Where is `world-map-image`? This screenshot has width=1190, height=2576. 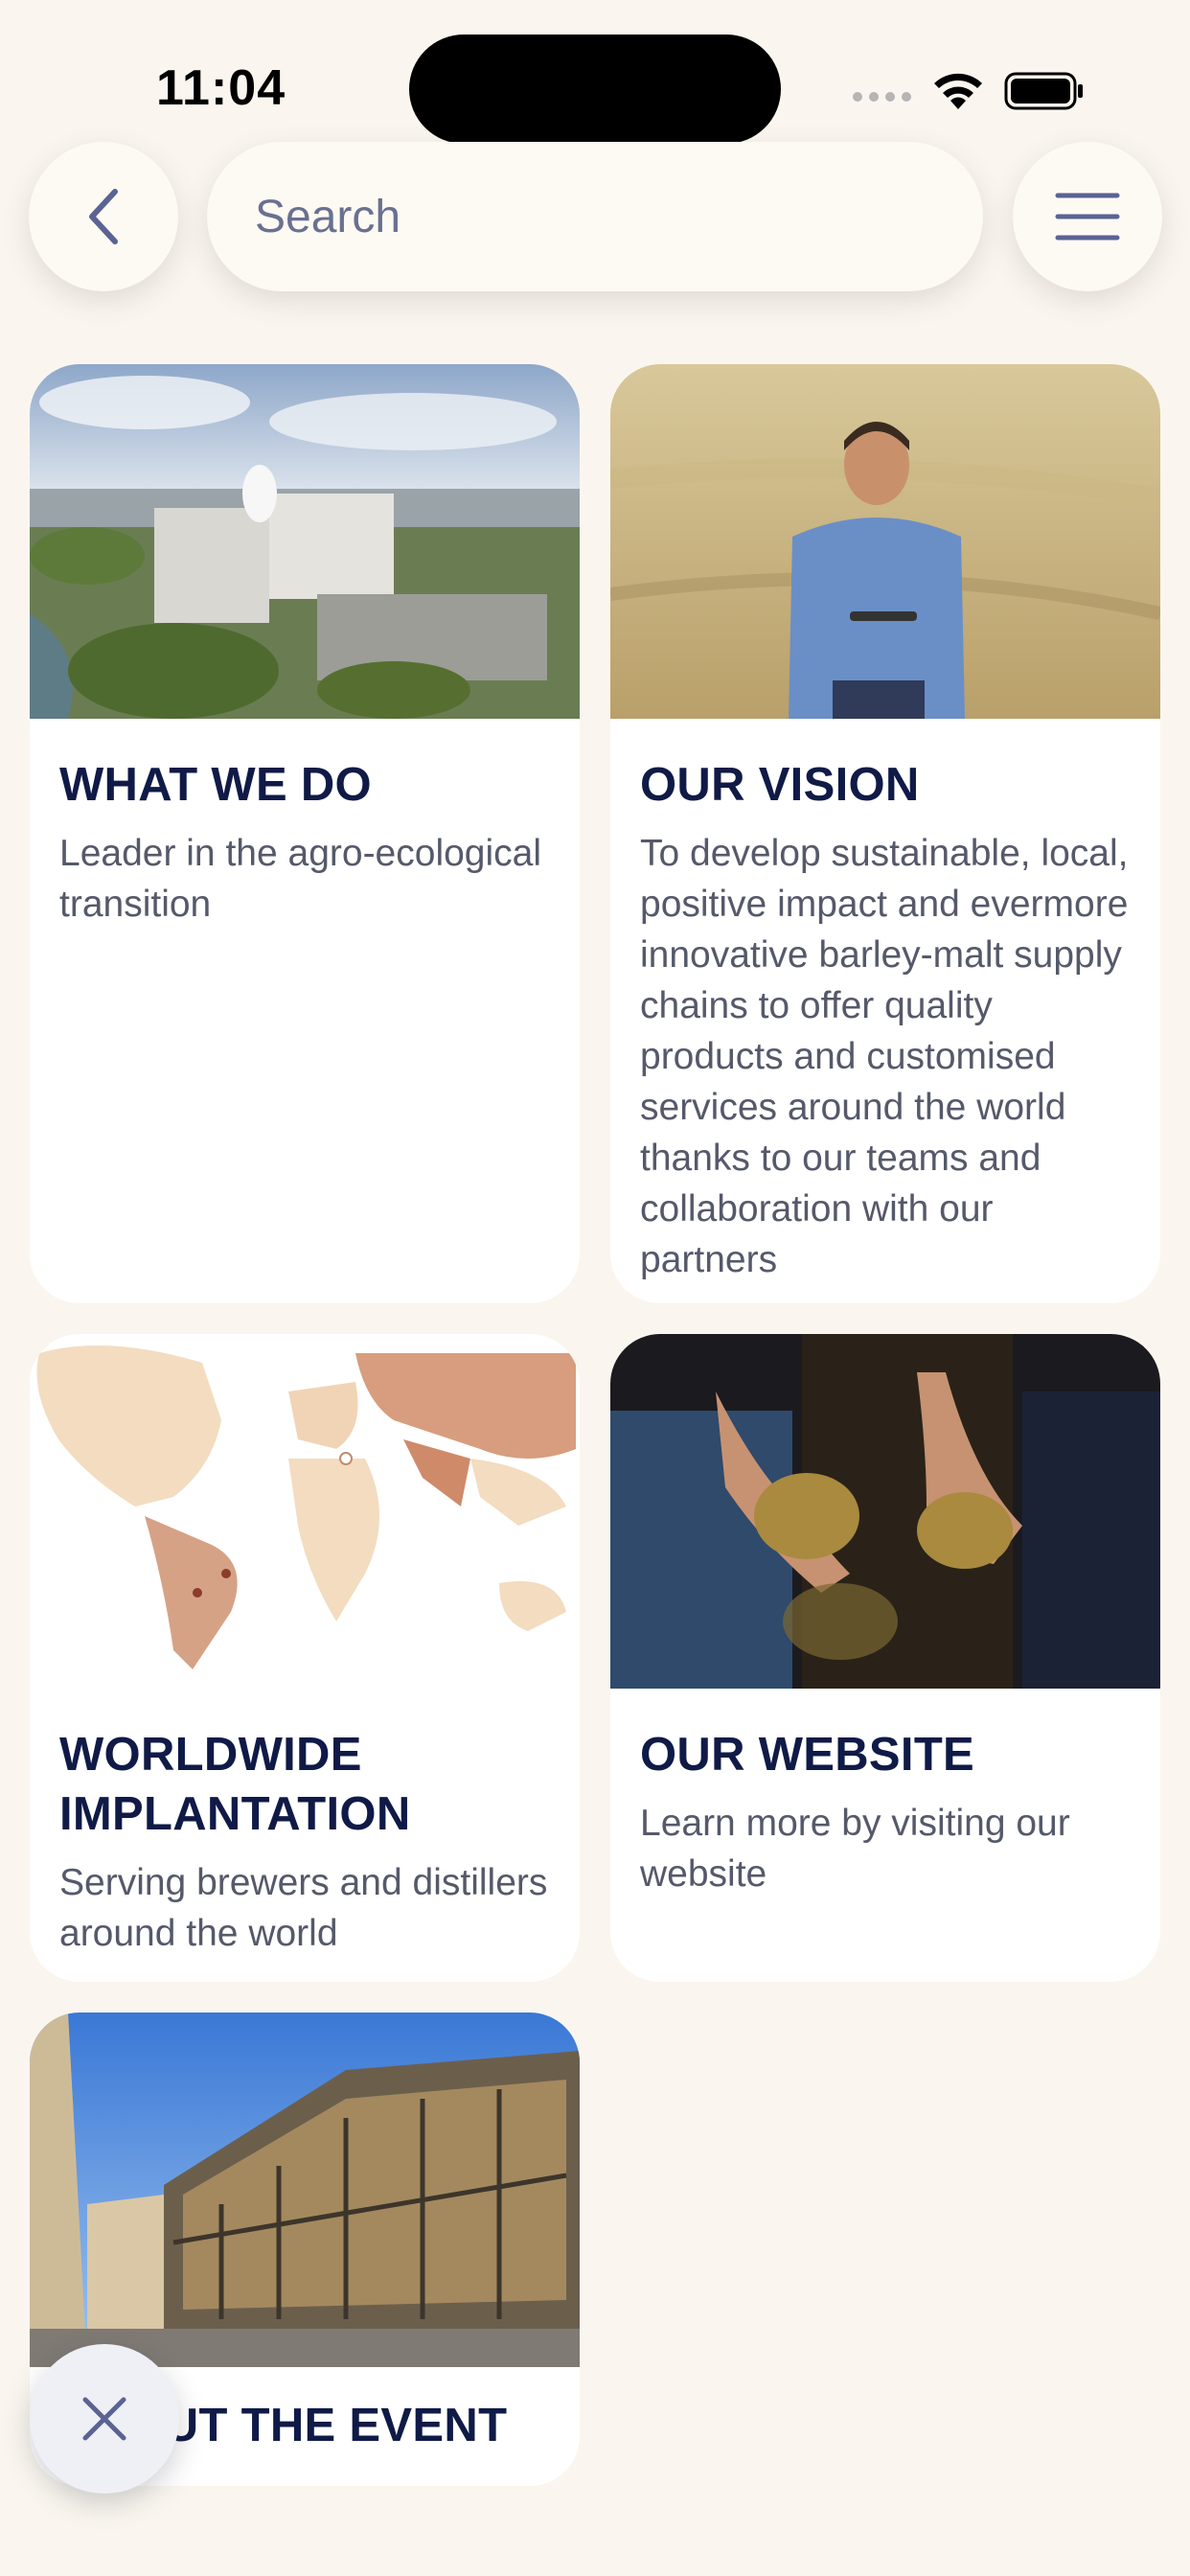 world-map-image is located at coordinates (305, 1511).